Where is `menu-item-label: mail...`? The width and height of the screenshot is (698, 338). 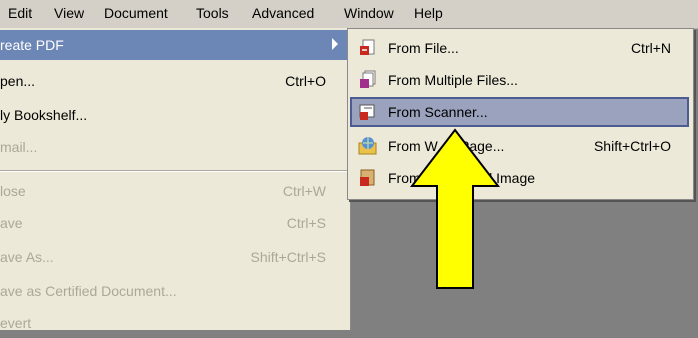 menu-item-label: mail... is located at coordinates (19, 147).